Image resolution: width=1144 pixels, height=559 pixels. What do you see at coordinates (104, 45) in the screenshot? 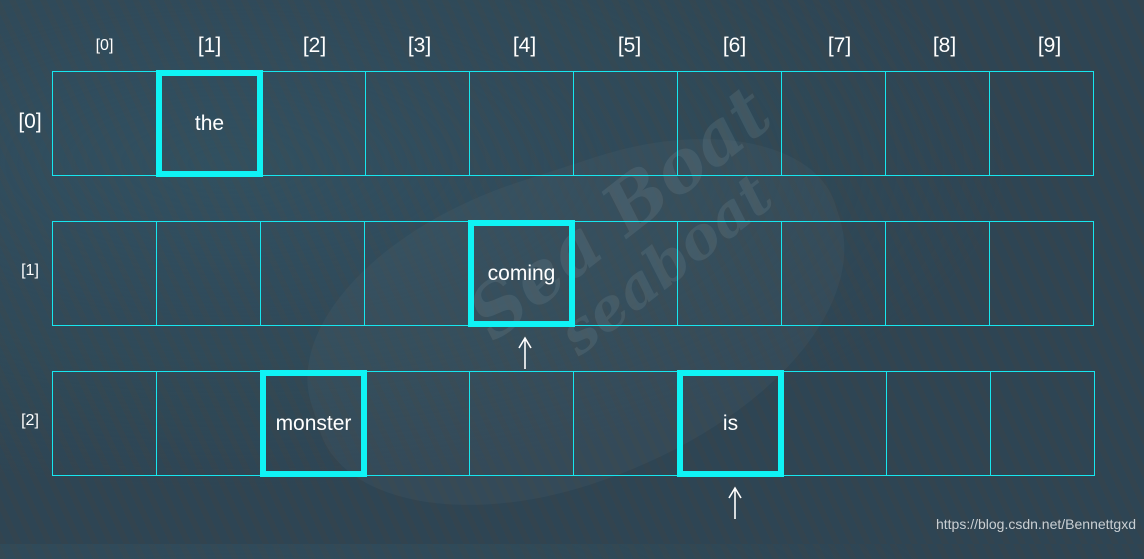
I see `column-label: [0]` at bounding box center [104, 45].